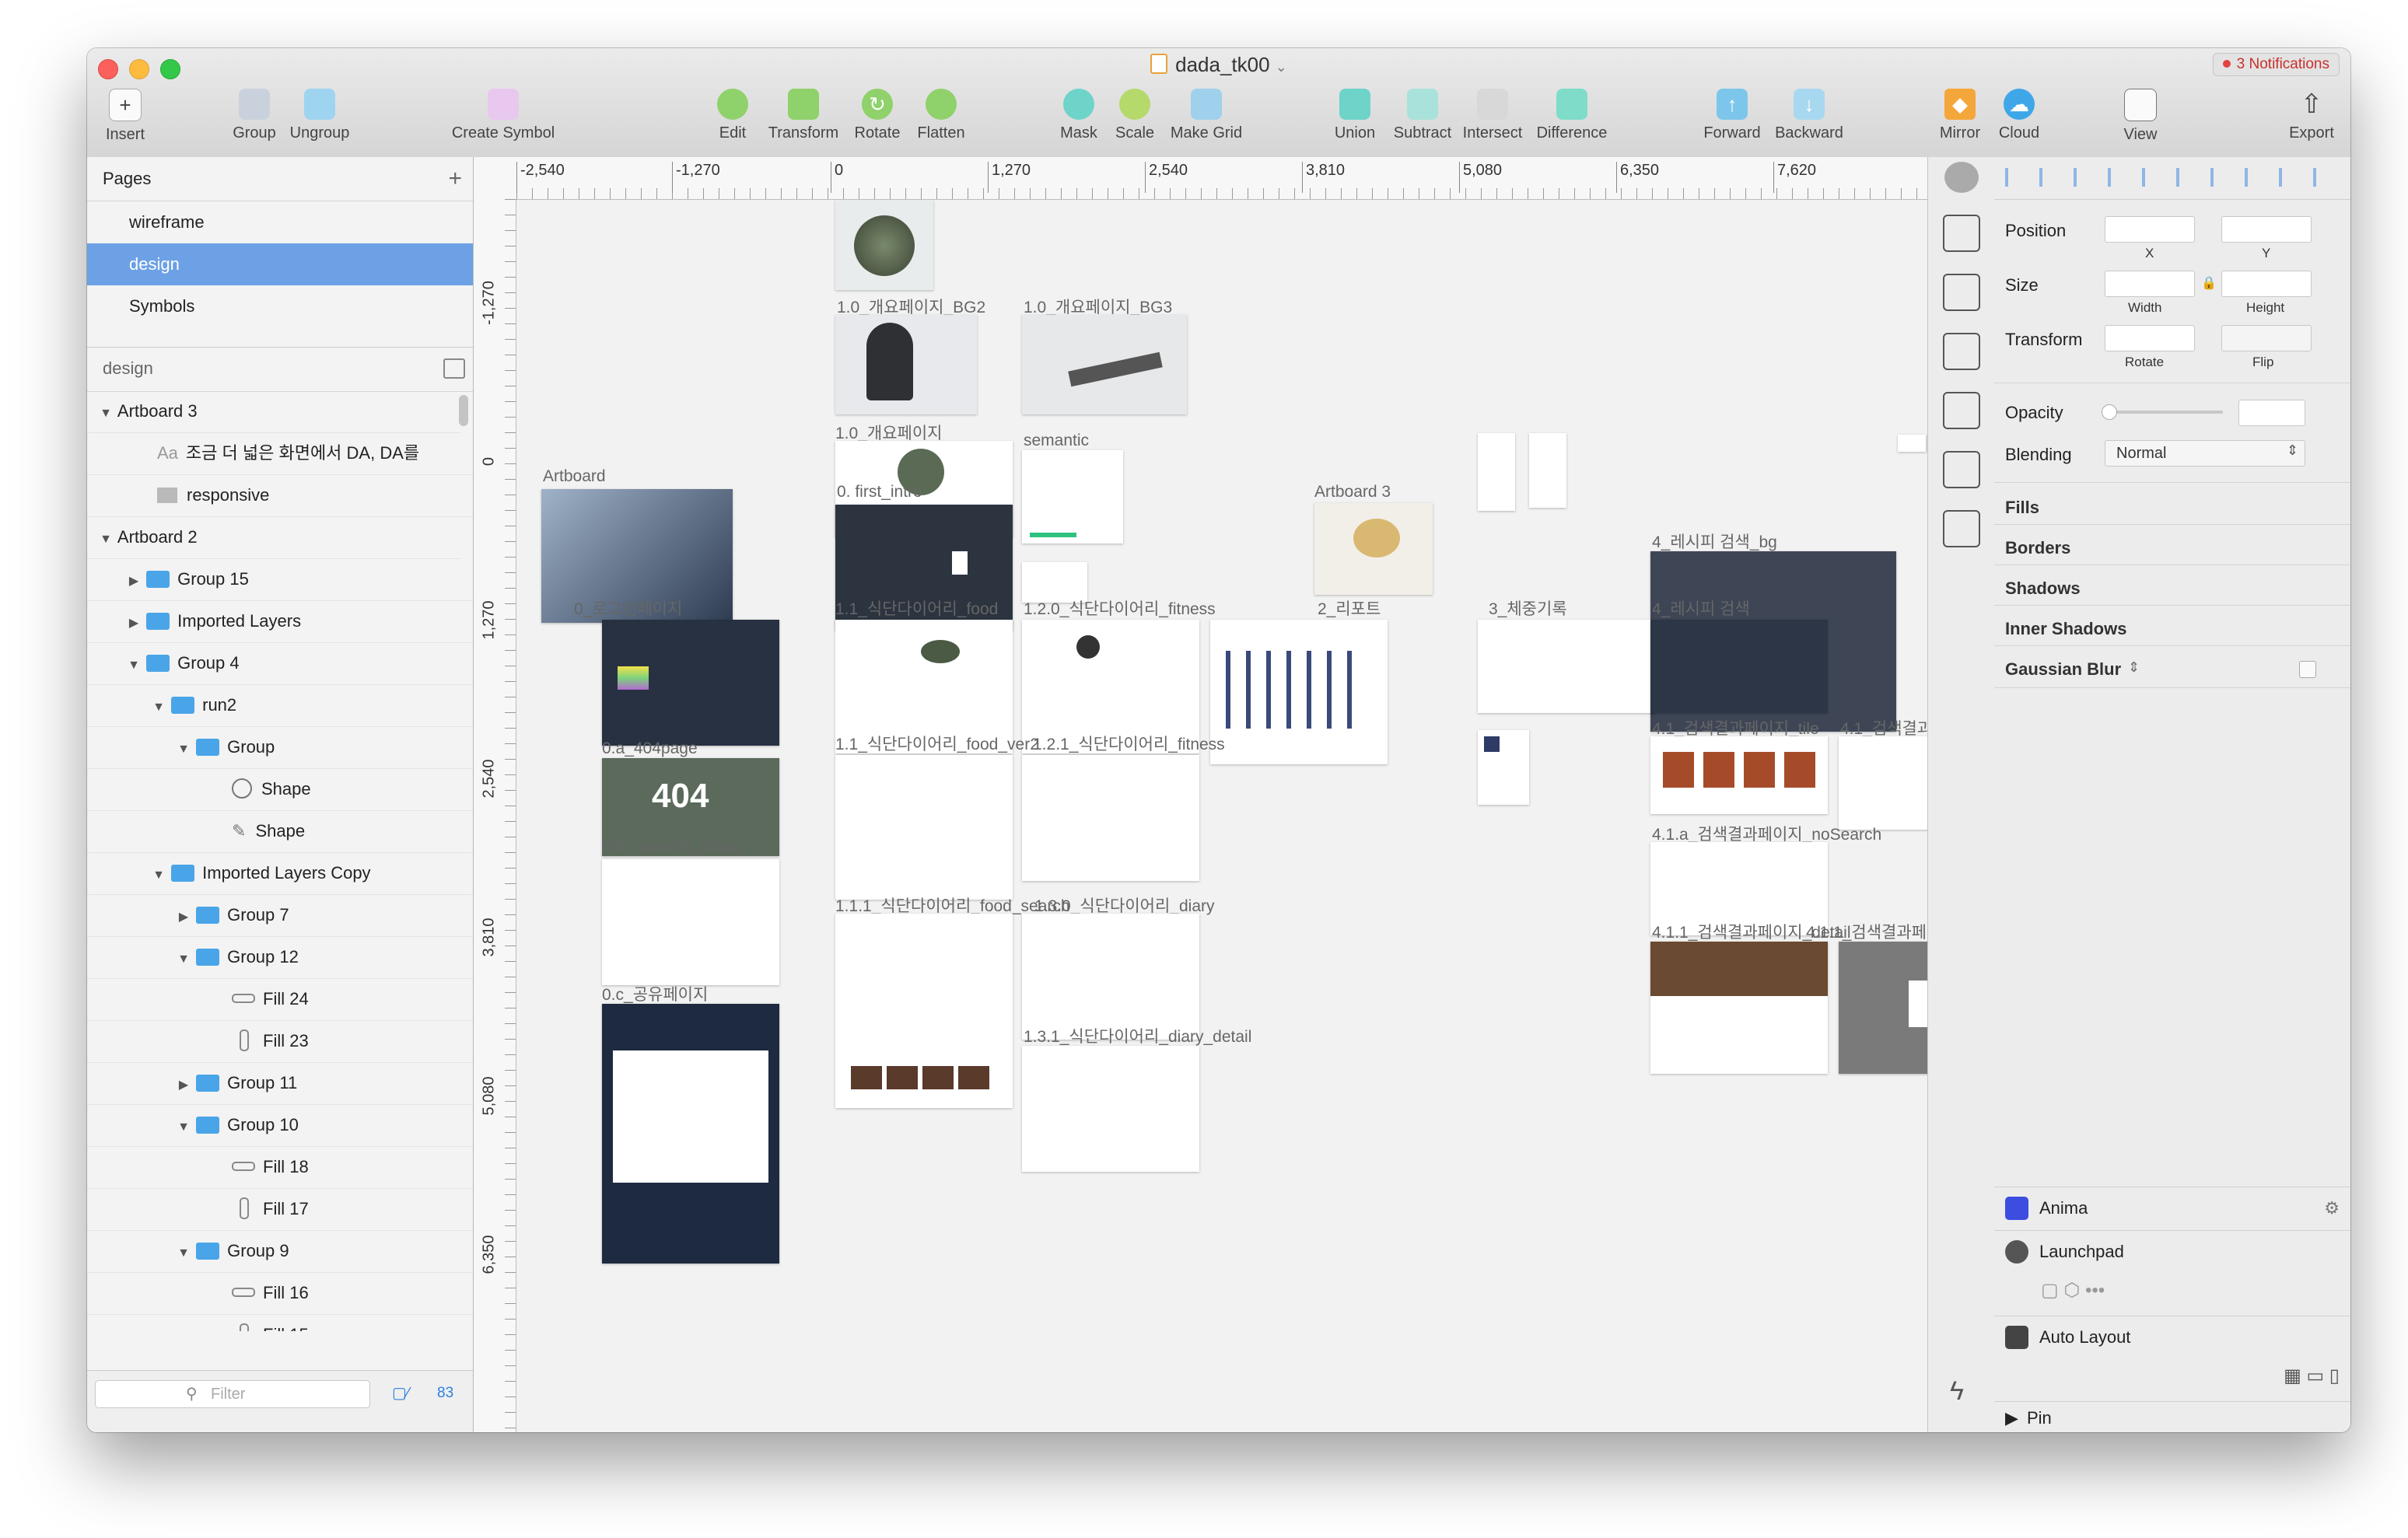 The height and width of the screenshot is (1538, 2408). Describe the element at coordinates (400, 1393) in the screenshot. I see `layer-count-icon: ▢⁄` at that location.